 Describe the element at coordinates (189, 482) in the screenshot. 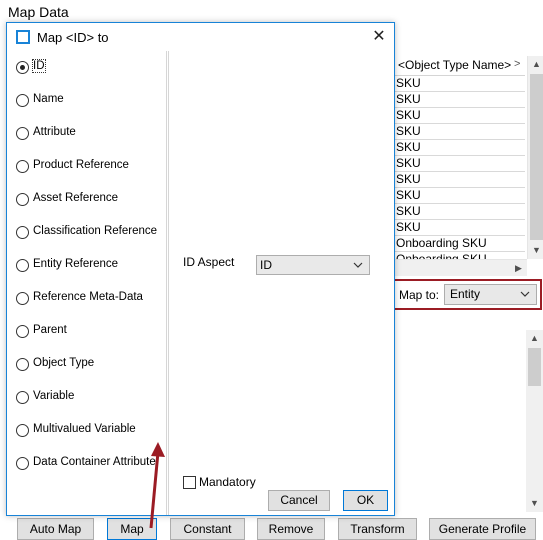

I see `mandatory-checkbox` at that location.